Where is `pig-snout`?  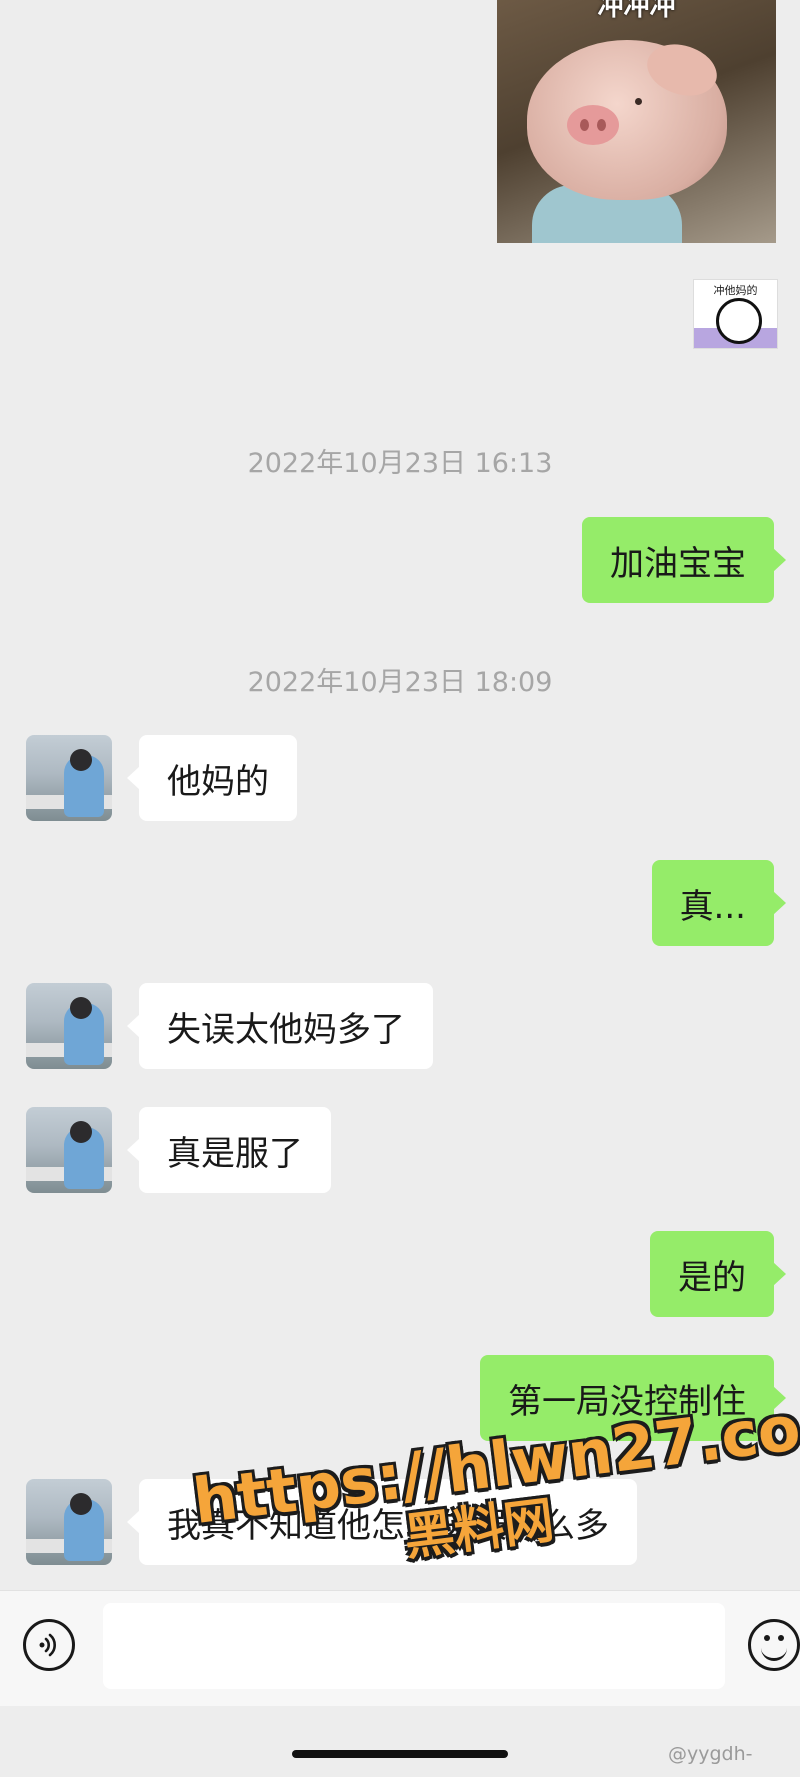 pig-snout is located at coordinates (593, 125).